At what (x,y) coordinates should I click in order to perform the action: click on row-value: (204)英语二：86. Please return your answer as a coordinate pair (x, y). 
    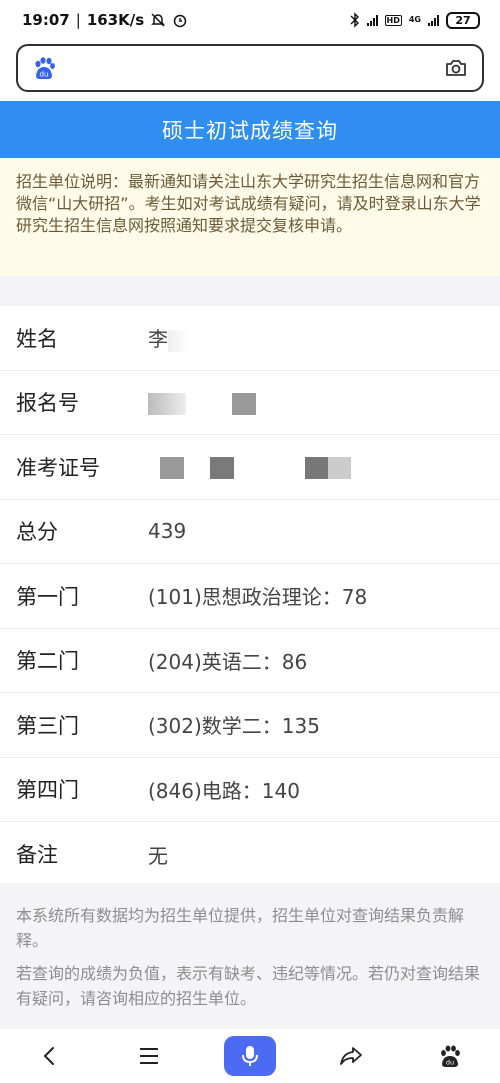
    Looking at the image, I should click on (228, 661).